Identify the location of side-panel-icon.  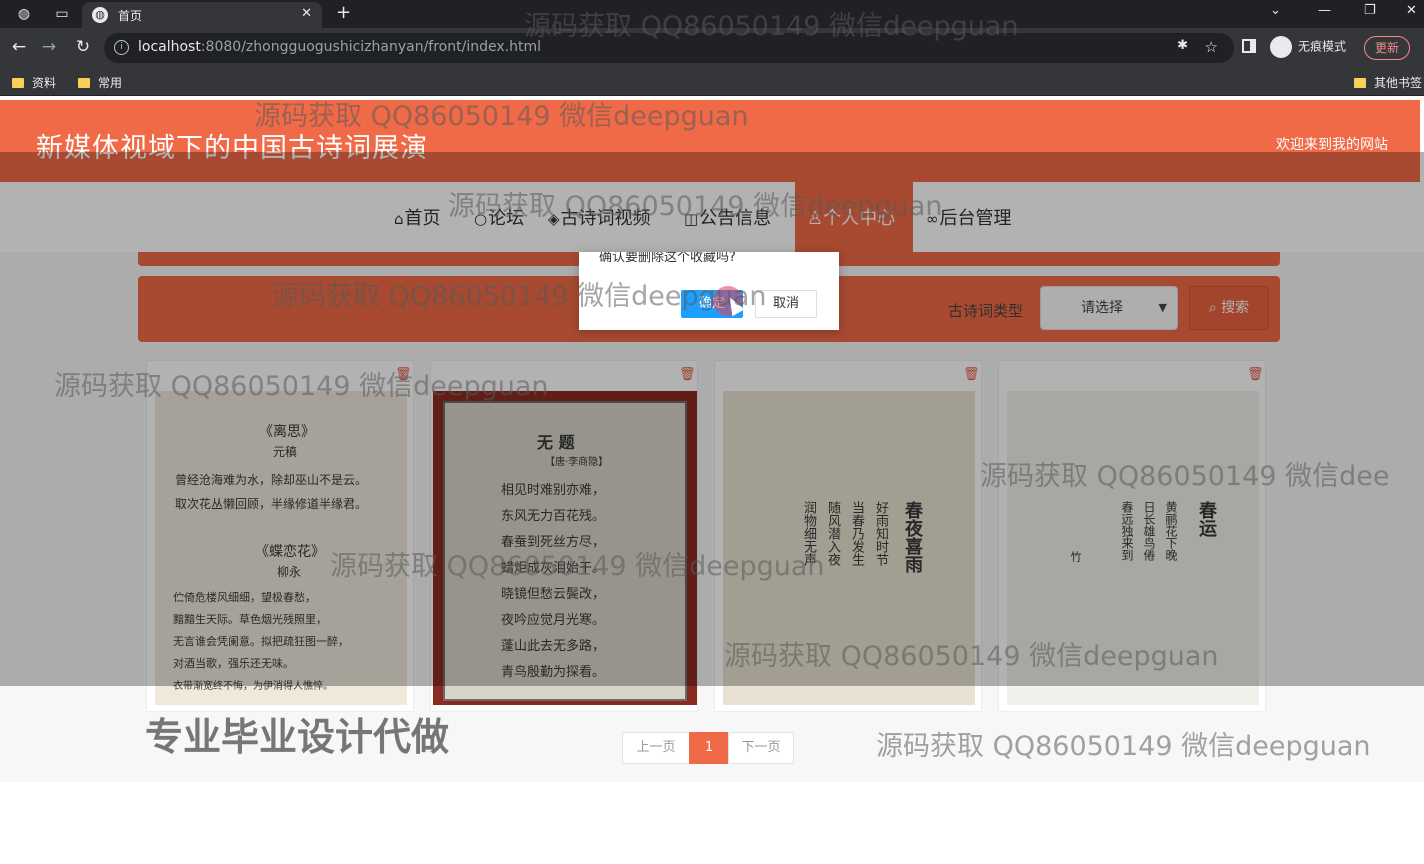
(1249, 46).